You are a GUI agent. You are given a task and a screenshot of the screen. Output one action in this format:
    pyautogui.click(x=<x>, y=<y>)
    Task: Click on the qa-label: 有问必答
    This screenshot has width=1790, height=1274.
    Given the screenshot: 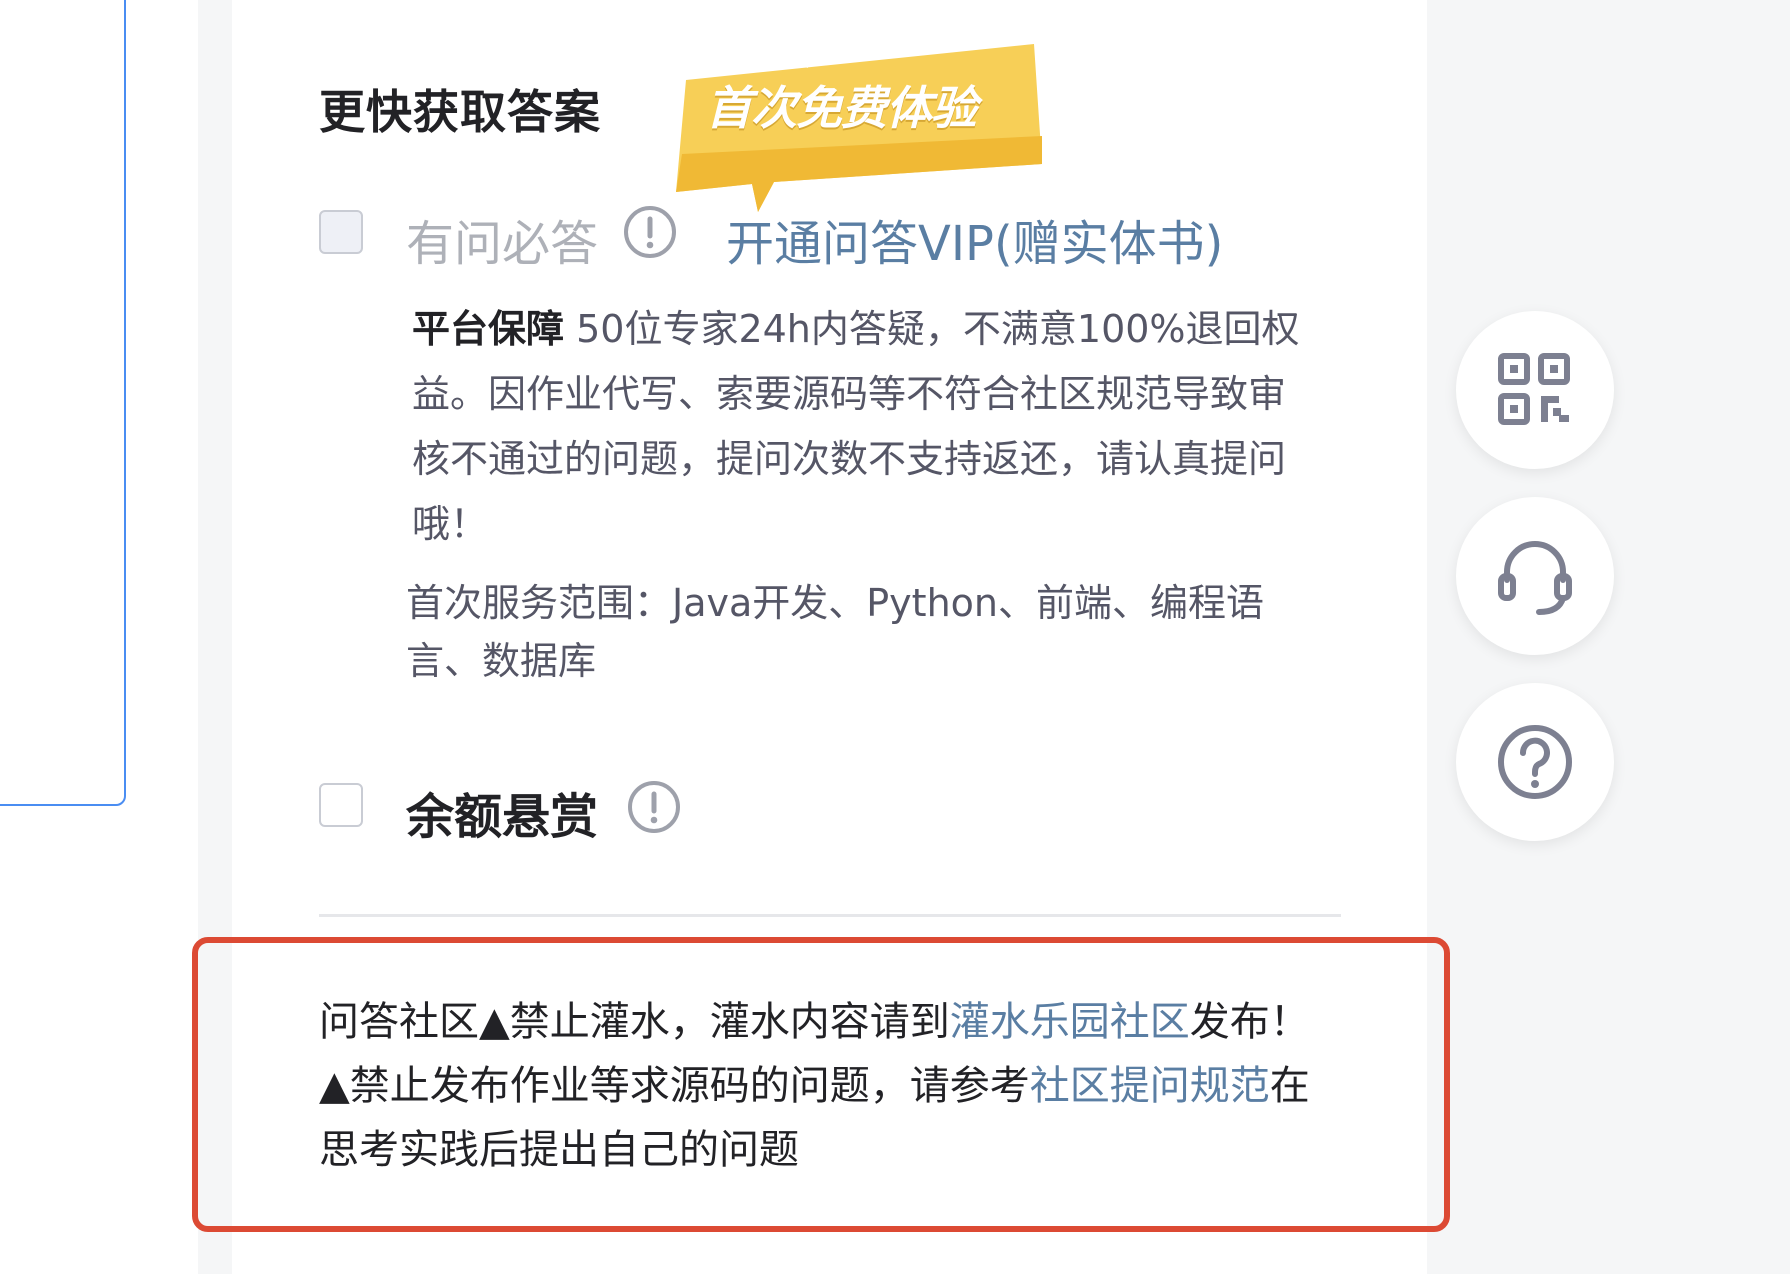 What is the action you would take?
    pyautogui.click(x=502, y=244)
    